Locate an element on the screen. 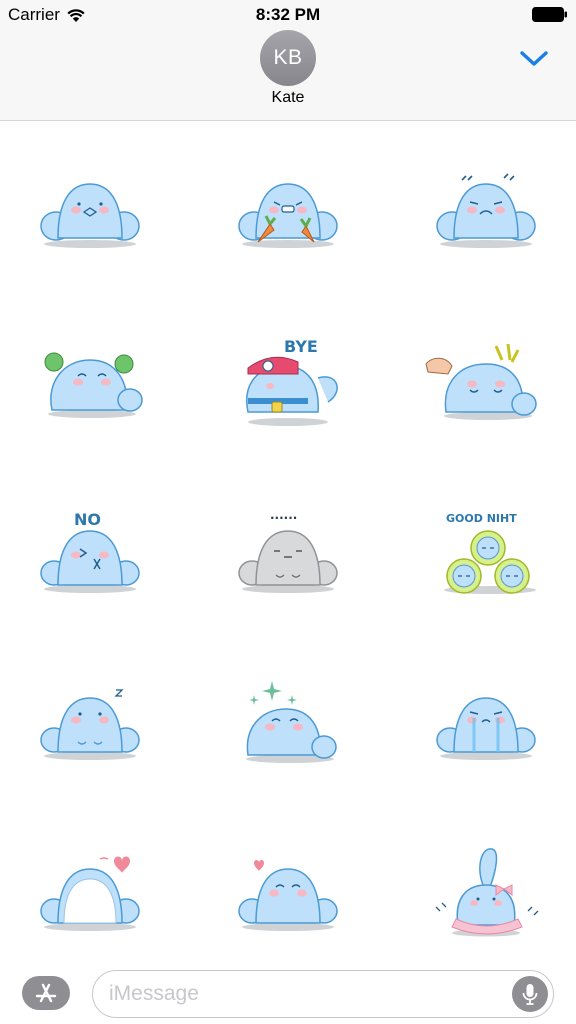 The width and height of the screenshot is (576, 1024). app-store-button is located at coordinates (46, 993).